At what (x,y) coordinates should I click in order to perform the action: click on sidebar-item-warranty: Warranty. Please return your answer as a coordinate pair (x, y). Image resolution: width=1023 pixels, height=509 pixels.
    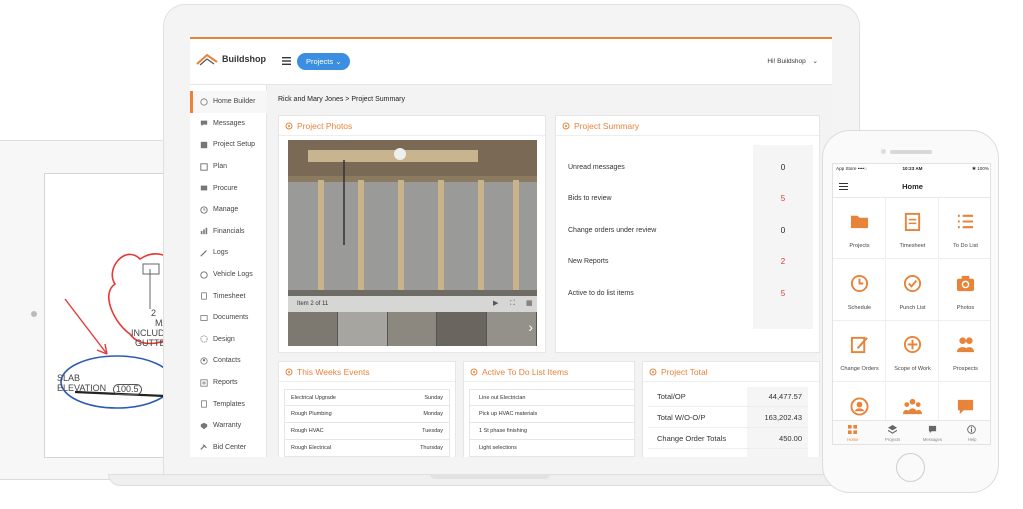
    Looking at the image, I should click on (228, 426).